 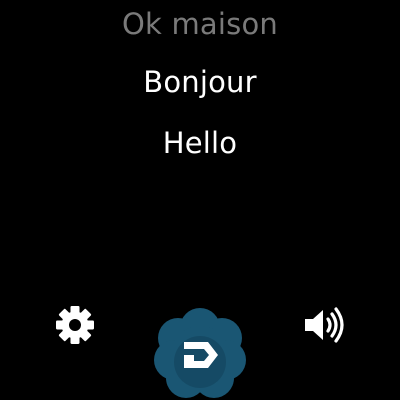 I want to click on settings-button, so click(x=75, y=325).